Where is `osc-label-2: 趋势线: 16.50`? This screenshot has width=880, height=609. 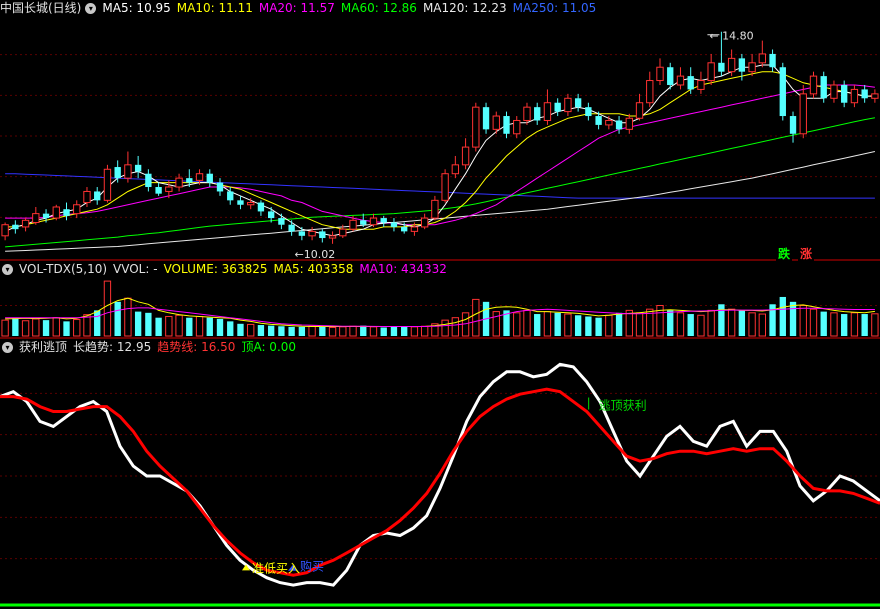
osc-label-2: 趋势线: 16.50 is located at coordinates (196, 347).